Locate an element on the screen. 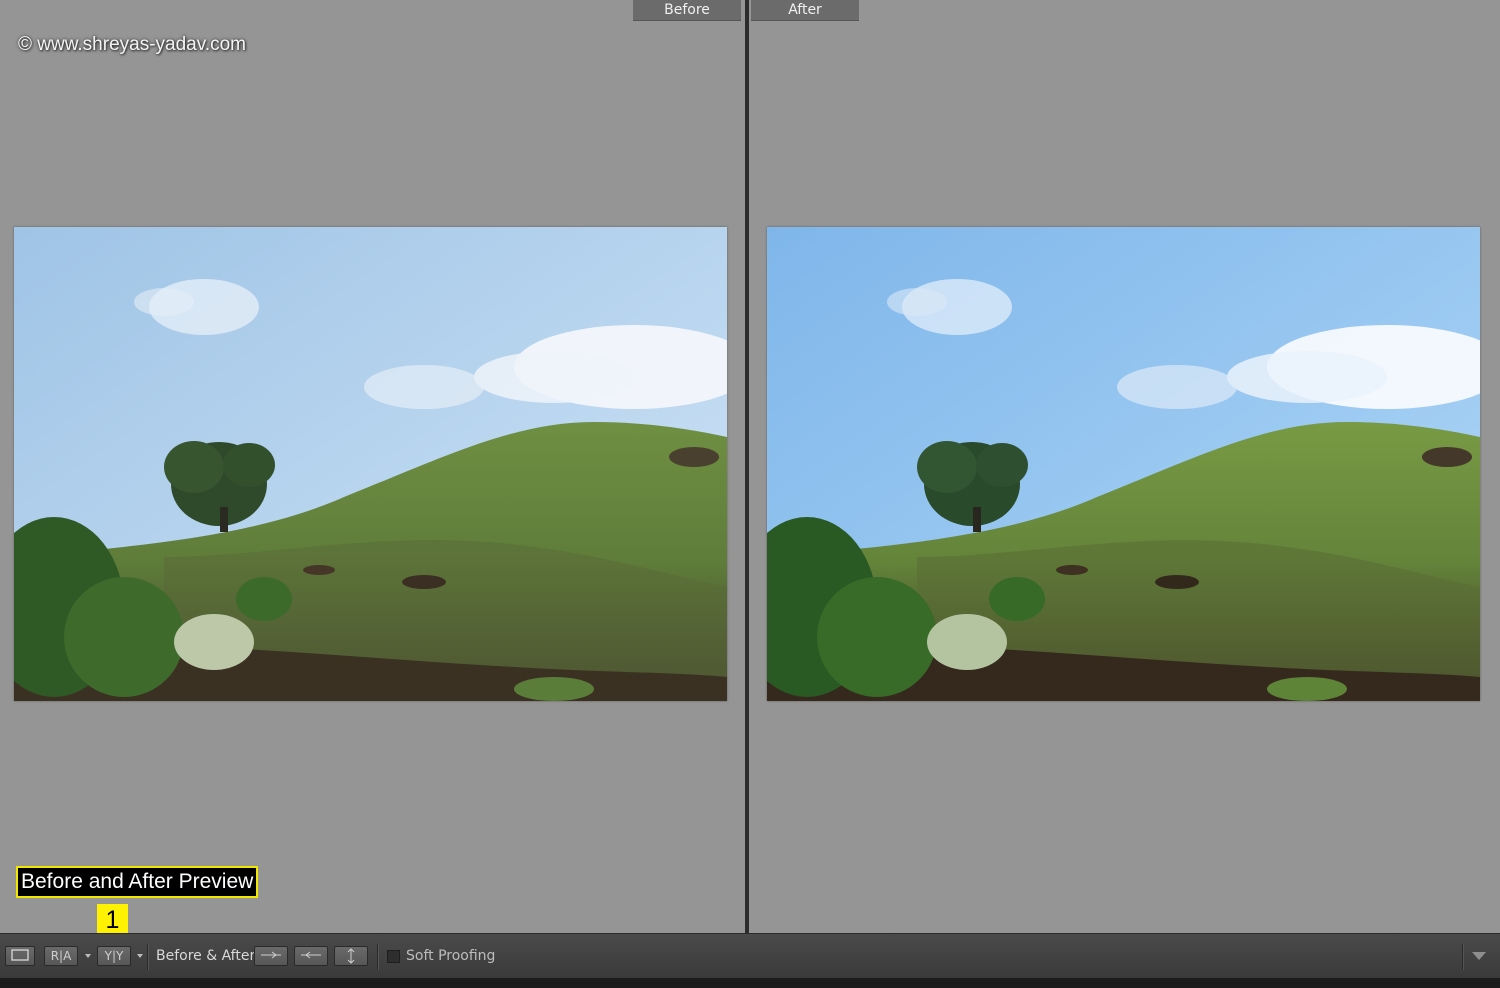 Image resolution: width=1500 pixels, height=988 pixels. soft-proofing-checkbox is located at coordinates (393, 956).